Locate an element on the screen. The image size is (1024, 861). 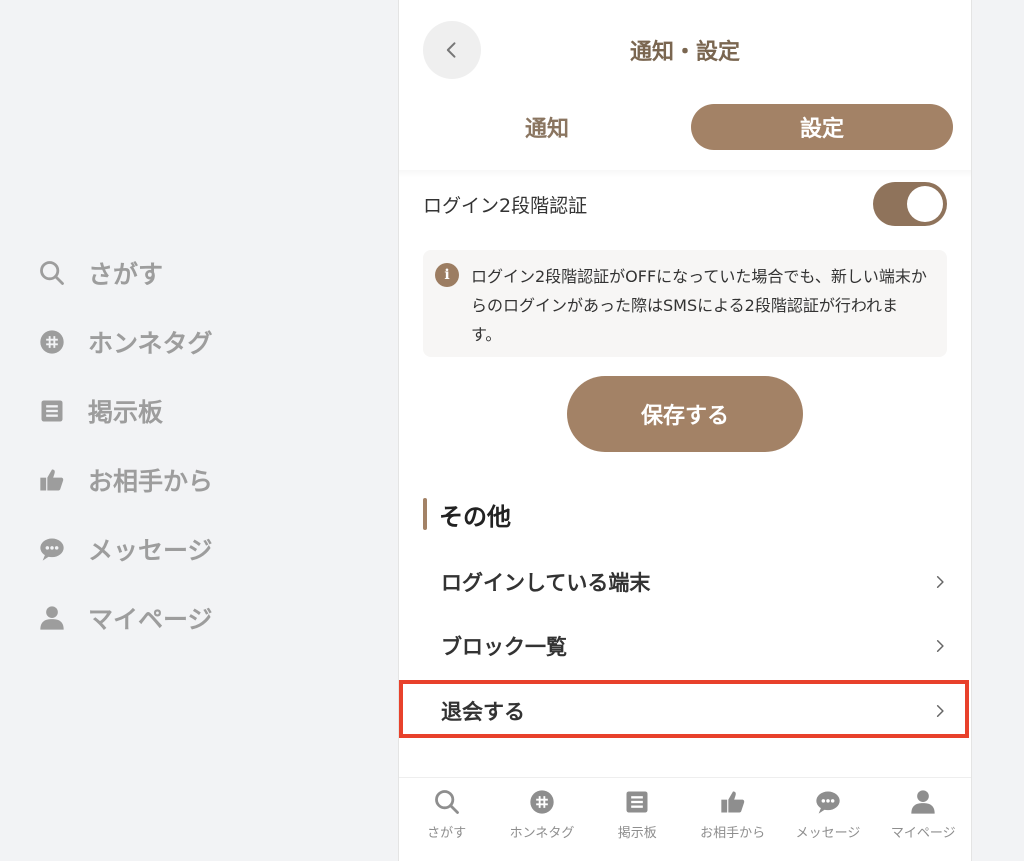
tabbar-label: 掲示板 is located at coordinates (637, 833).